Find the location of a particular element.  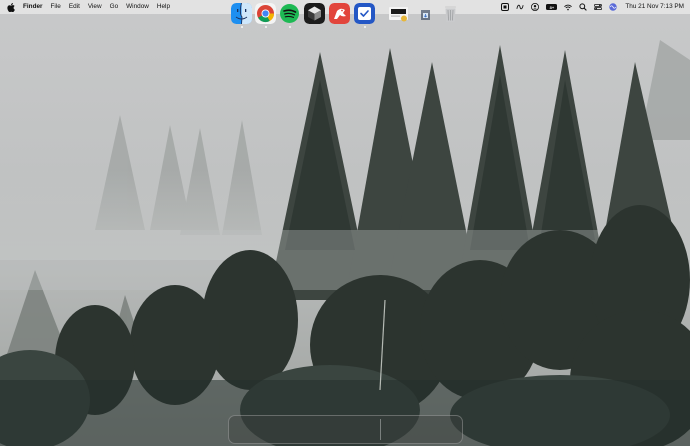

siri-icon is located at coordinates (613, 7).